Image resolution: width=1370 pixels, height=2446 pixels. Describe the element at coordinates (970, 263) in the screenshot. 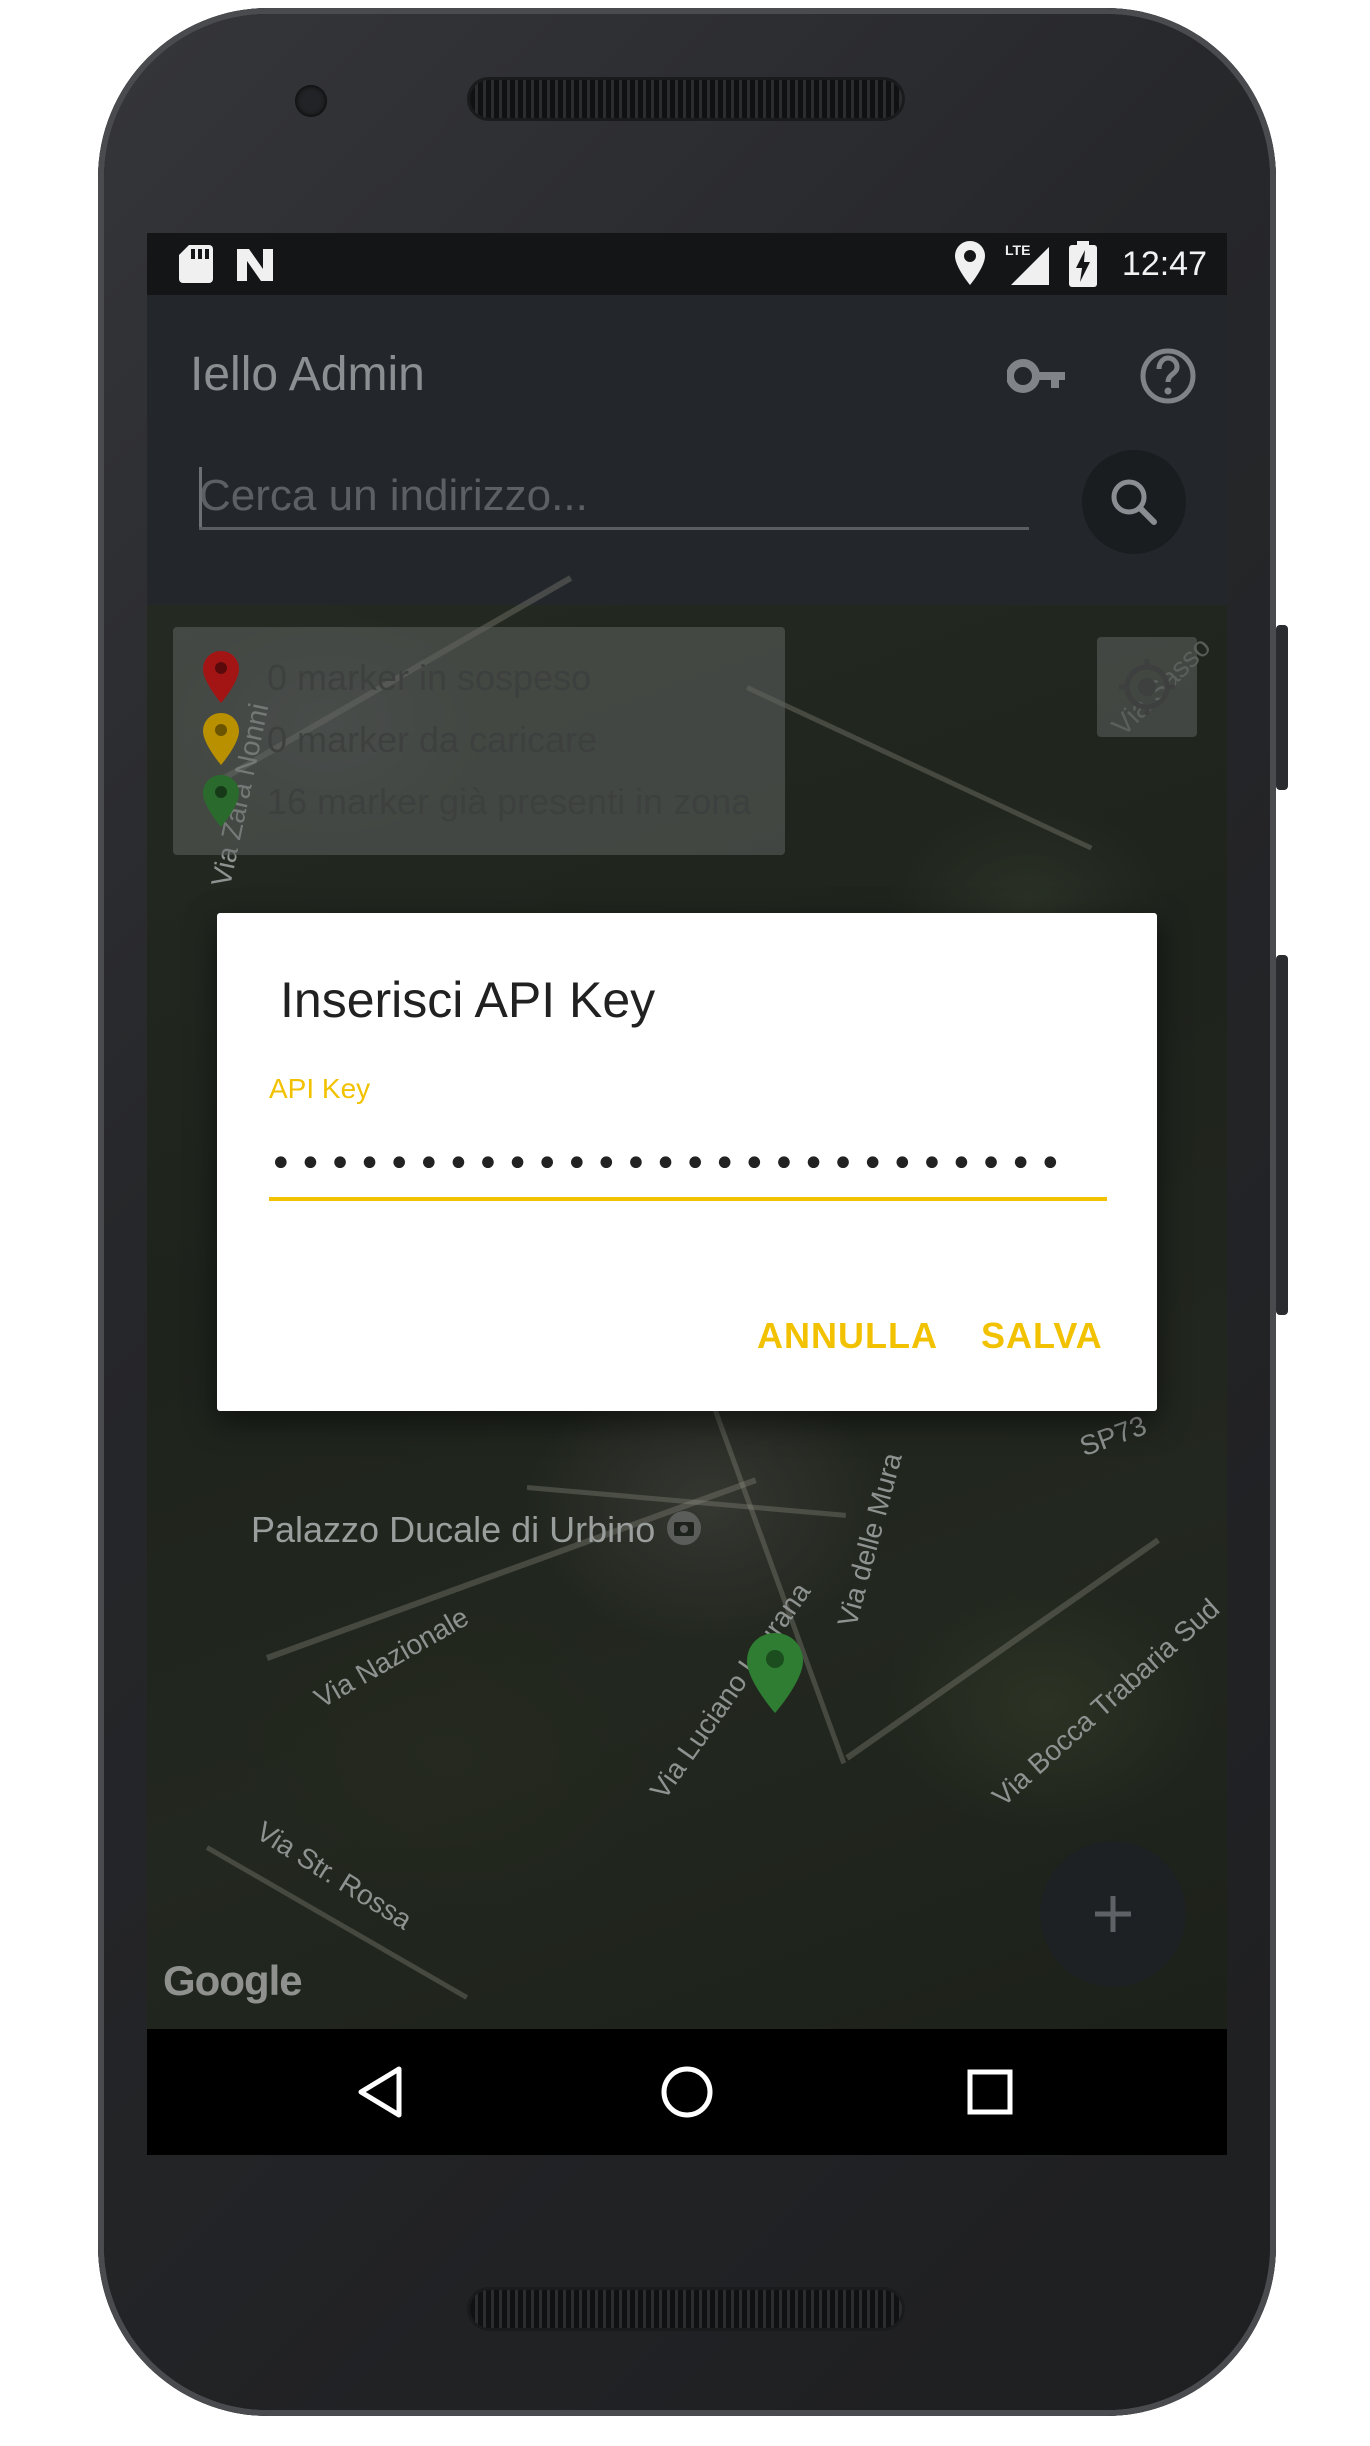

I see `location-icon` at that location.